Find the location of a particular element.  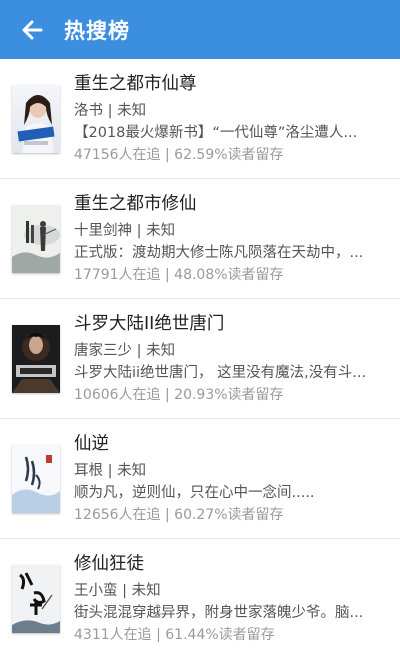

page-title: 热搜榜 is located at coordinates (97, 30).